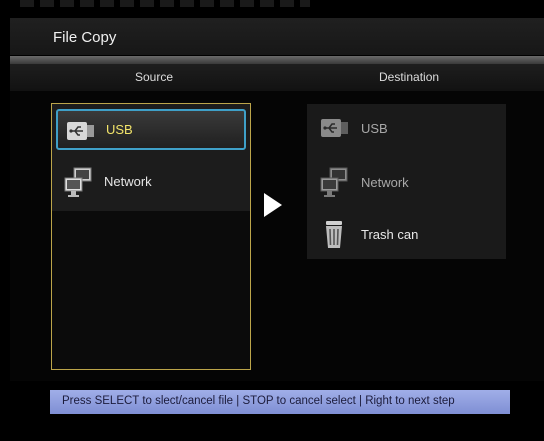 The width and height of the screenshot is (544, 441). Describe the element at coordinates (407, 128) in the screenshot. I see `destination-item-usb: USB` at that location.